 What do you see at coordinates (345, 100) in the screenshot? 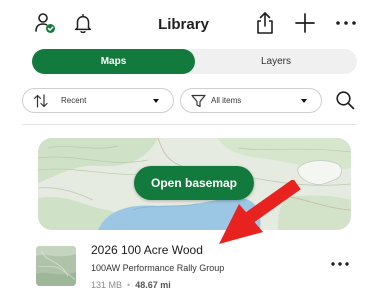
I see `search-icon` at bounding box center [345, 100].